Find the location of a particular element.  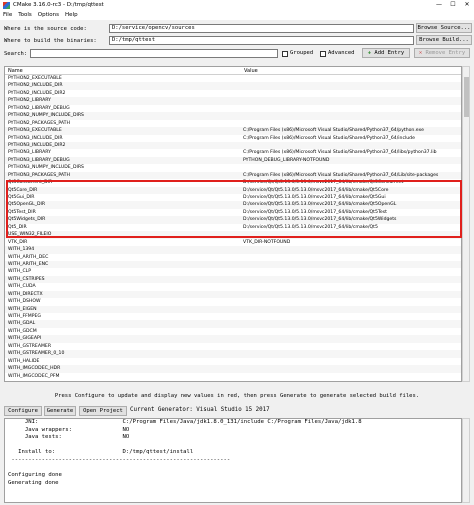

table-row: WITH_IMGCODEC_PFM is located at coordinates (233, 376).